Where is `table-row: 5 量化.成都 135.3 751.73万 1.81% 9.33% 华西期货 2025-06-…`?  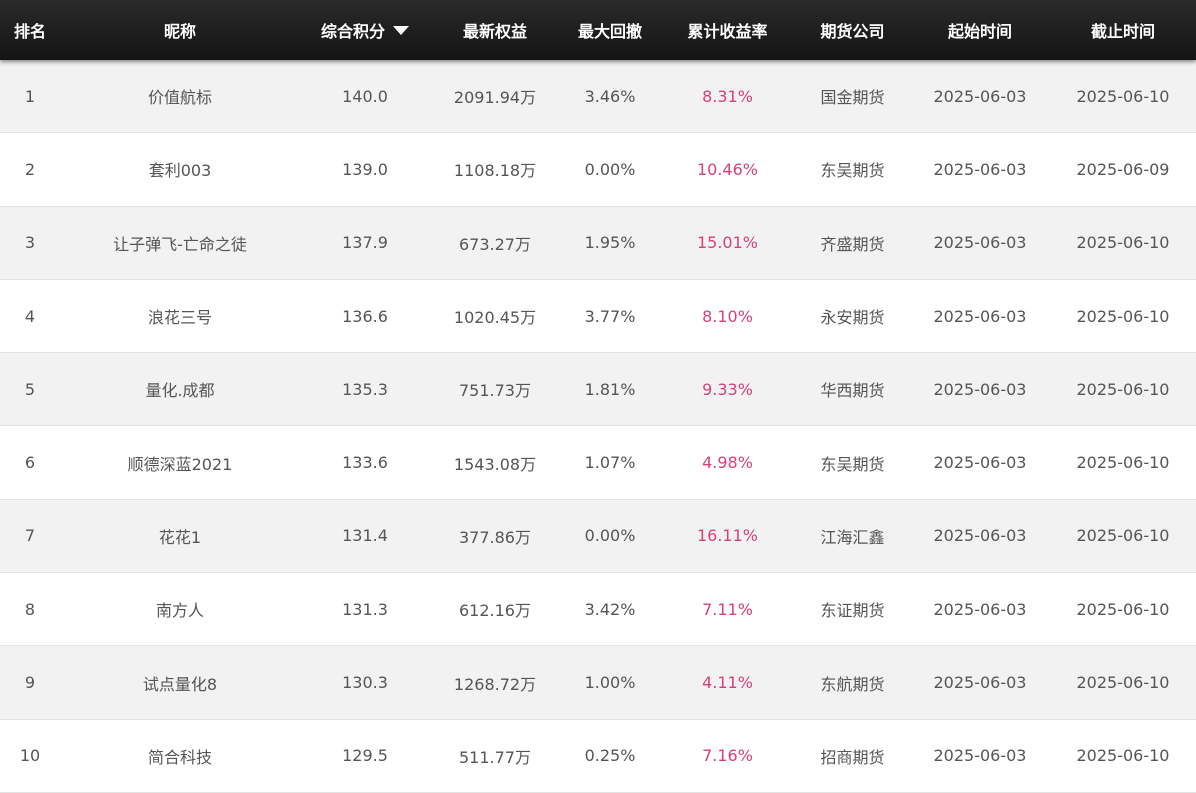 table-row: 5 量化.成都 135.3 751.73万 1.81% 9.33% 华西期货 2025-06-… is located at coordinates (598, 390).